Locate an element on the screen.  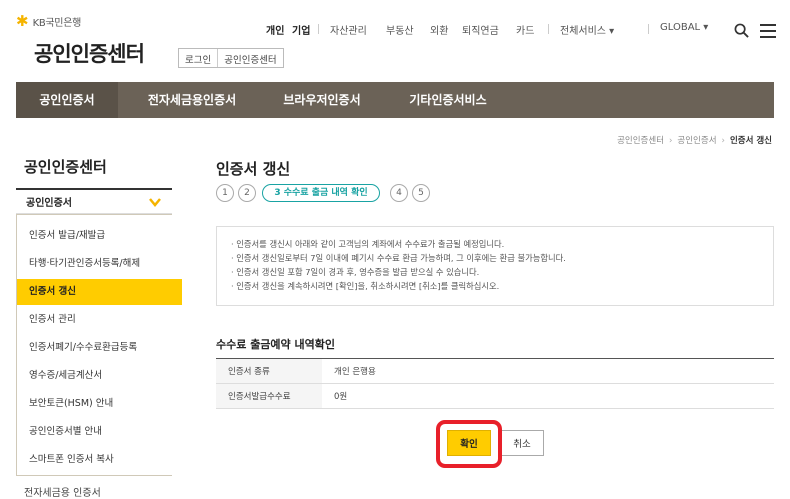
login-box: 로그인 공인인증센터 is located at coordinates (231, 58).